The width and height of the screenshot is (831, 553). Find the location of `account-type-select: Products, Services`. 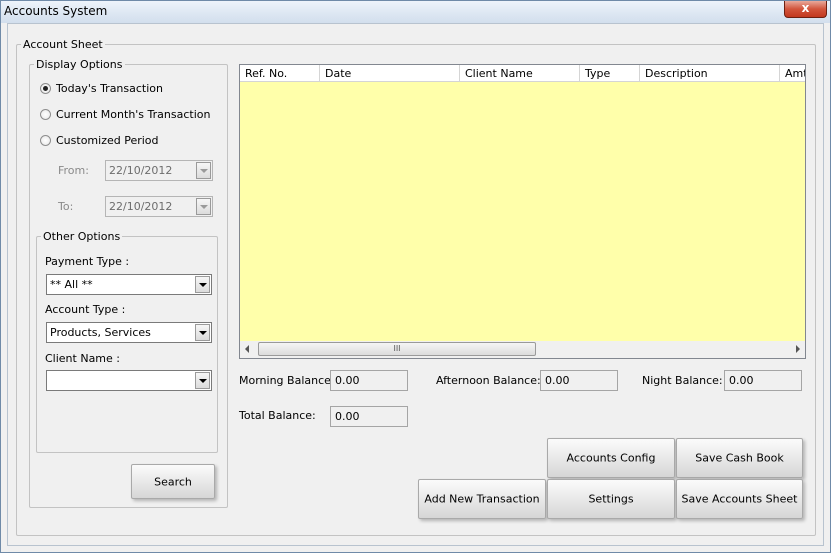

account-type-select: Products, Services is located at coordinates (129, 332).